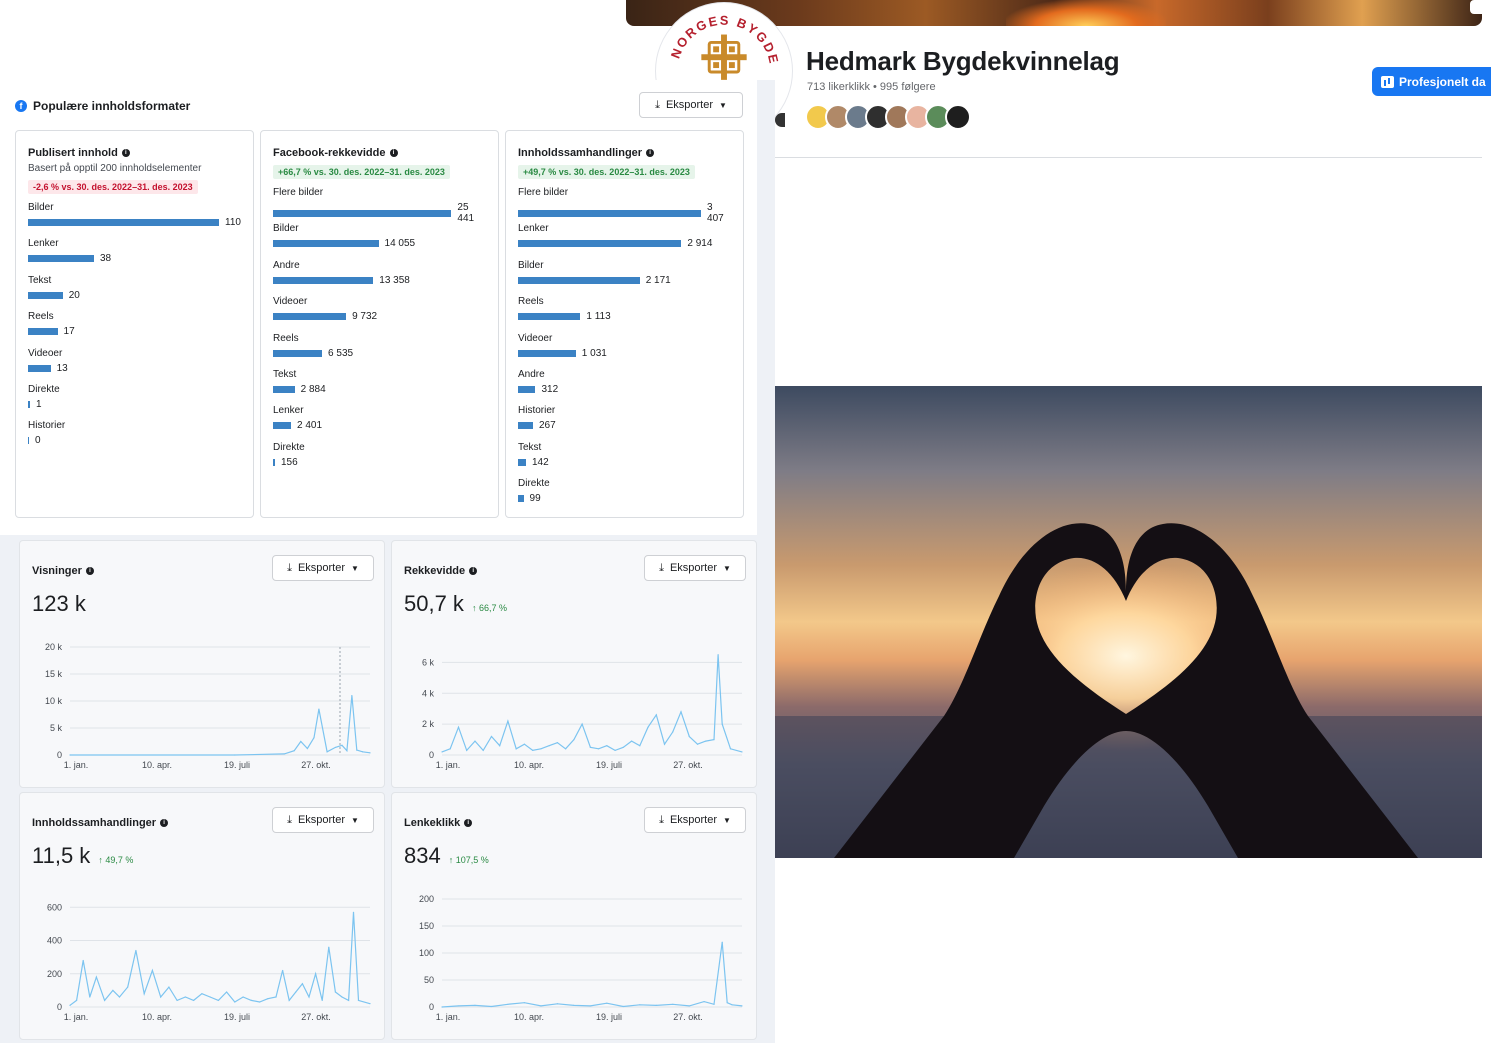  Describe the element at coordinates (533, 229) in the screenshot. I see `format-label: Lenker` at that location.